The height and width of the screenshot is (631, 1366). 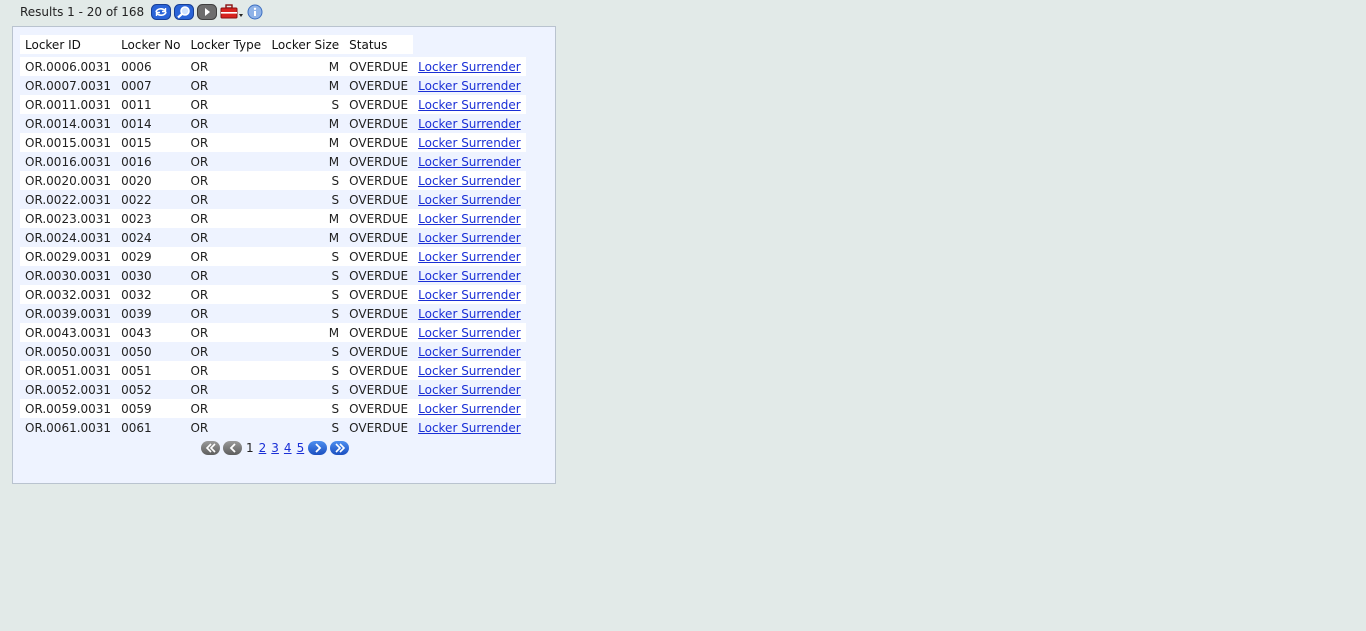 What do you see at coordinates (232, 12) in the screenshot?
I see `toolbox-icon` at bounding box center [232, 12].